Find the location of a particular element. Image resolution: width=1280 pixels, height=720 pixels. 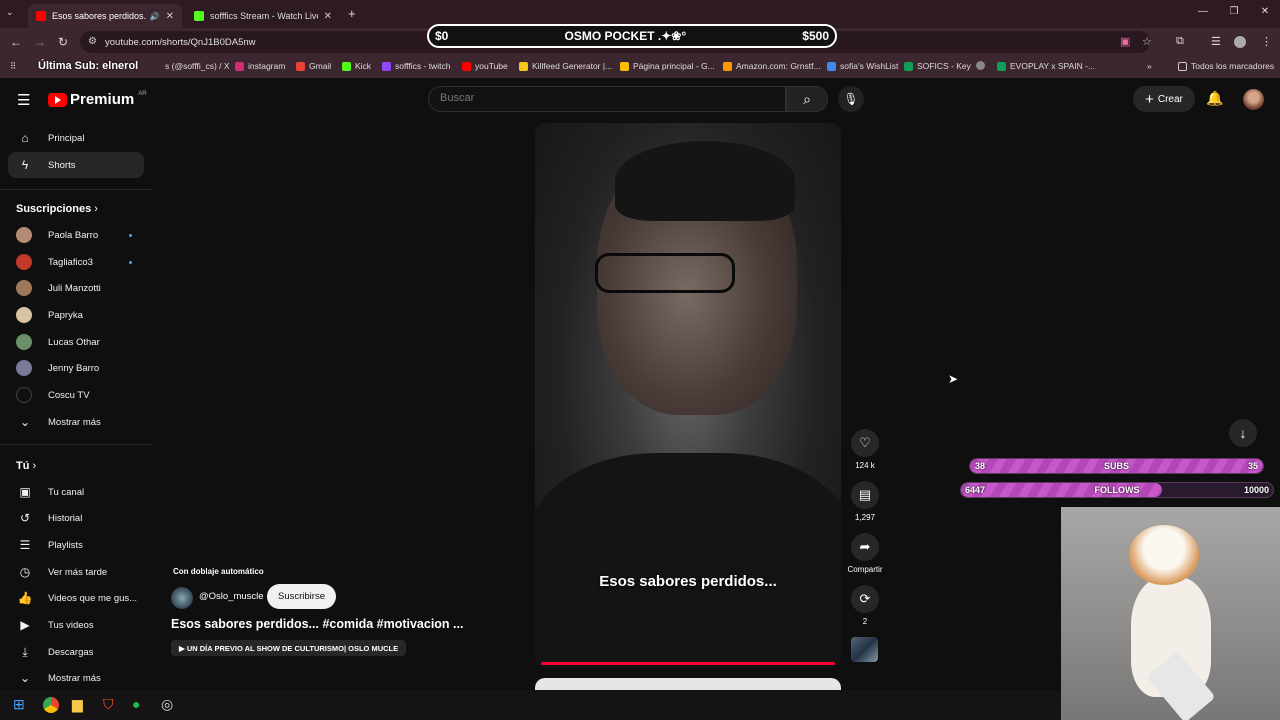

media-controls-icon: ☰ is located at coordinates (1216, 41).